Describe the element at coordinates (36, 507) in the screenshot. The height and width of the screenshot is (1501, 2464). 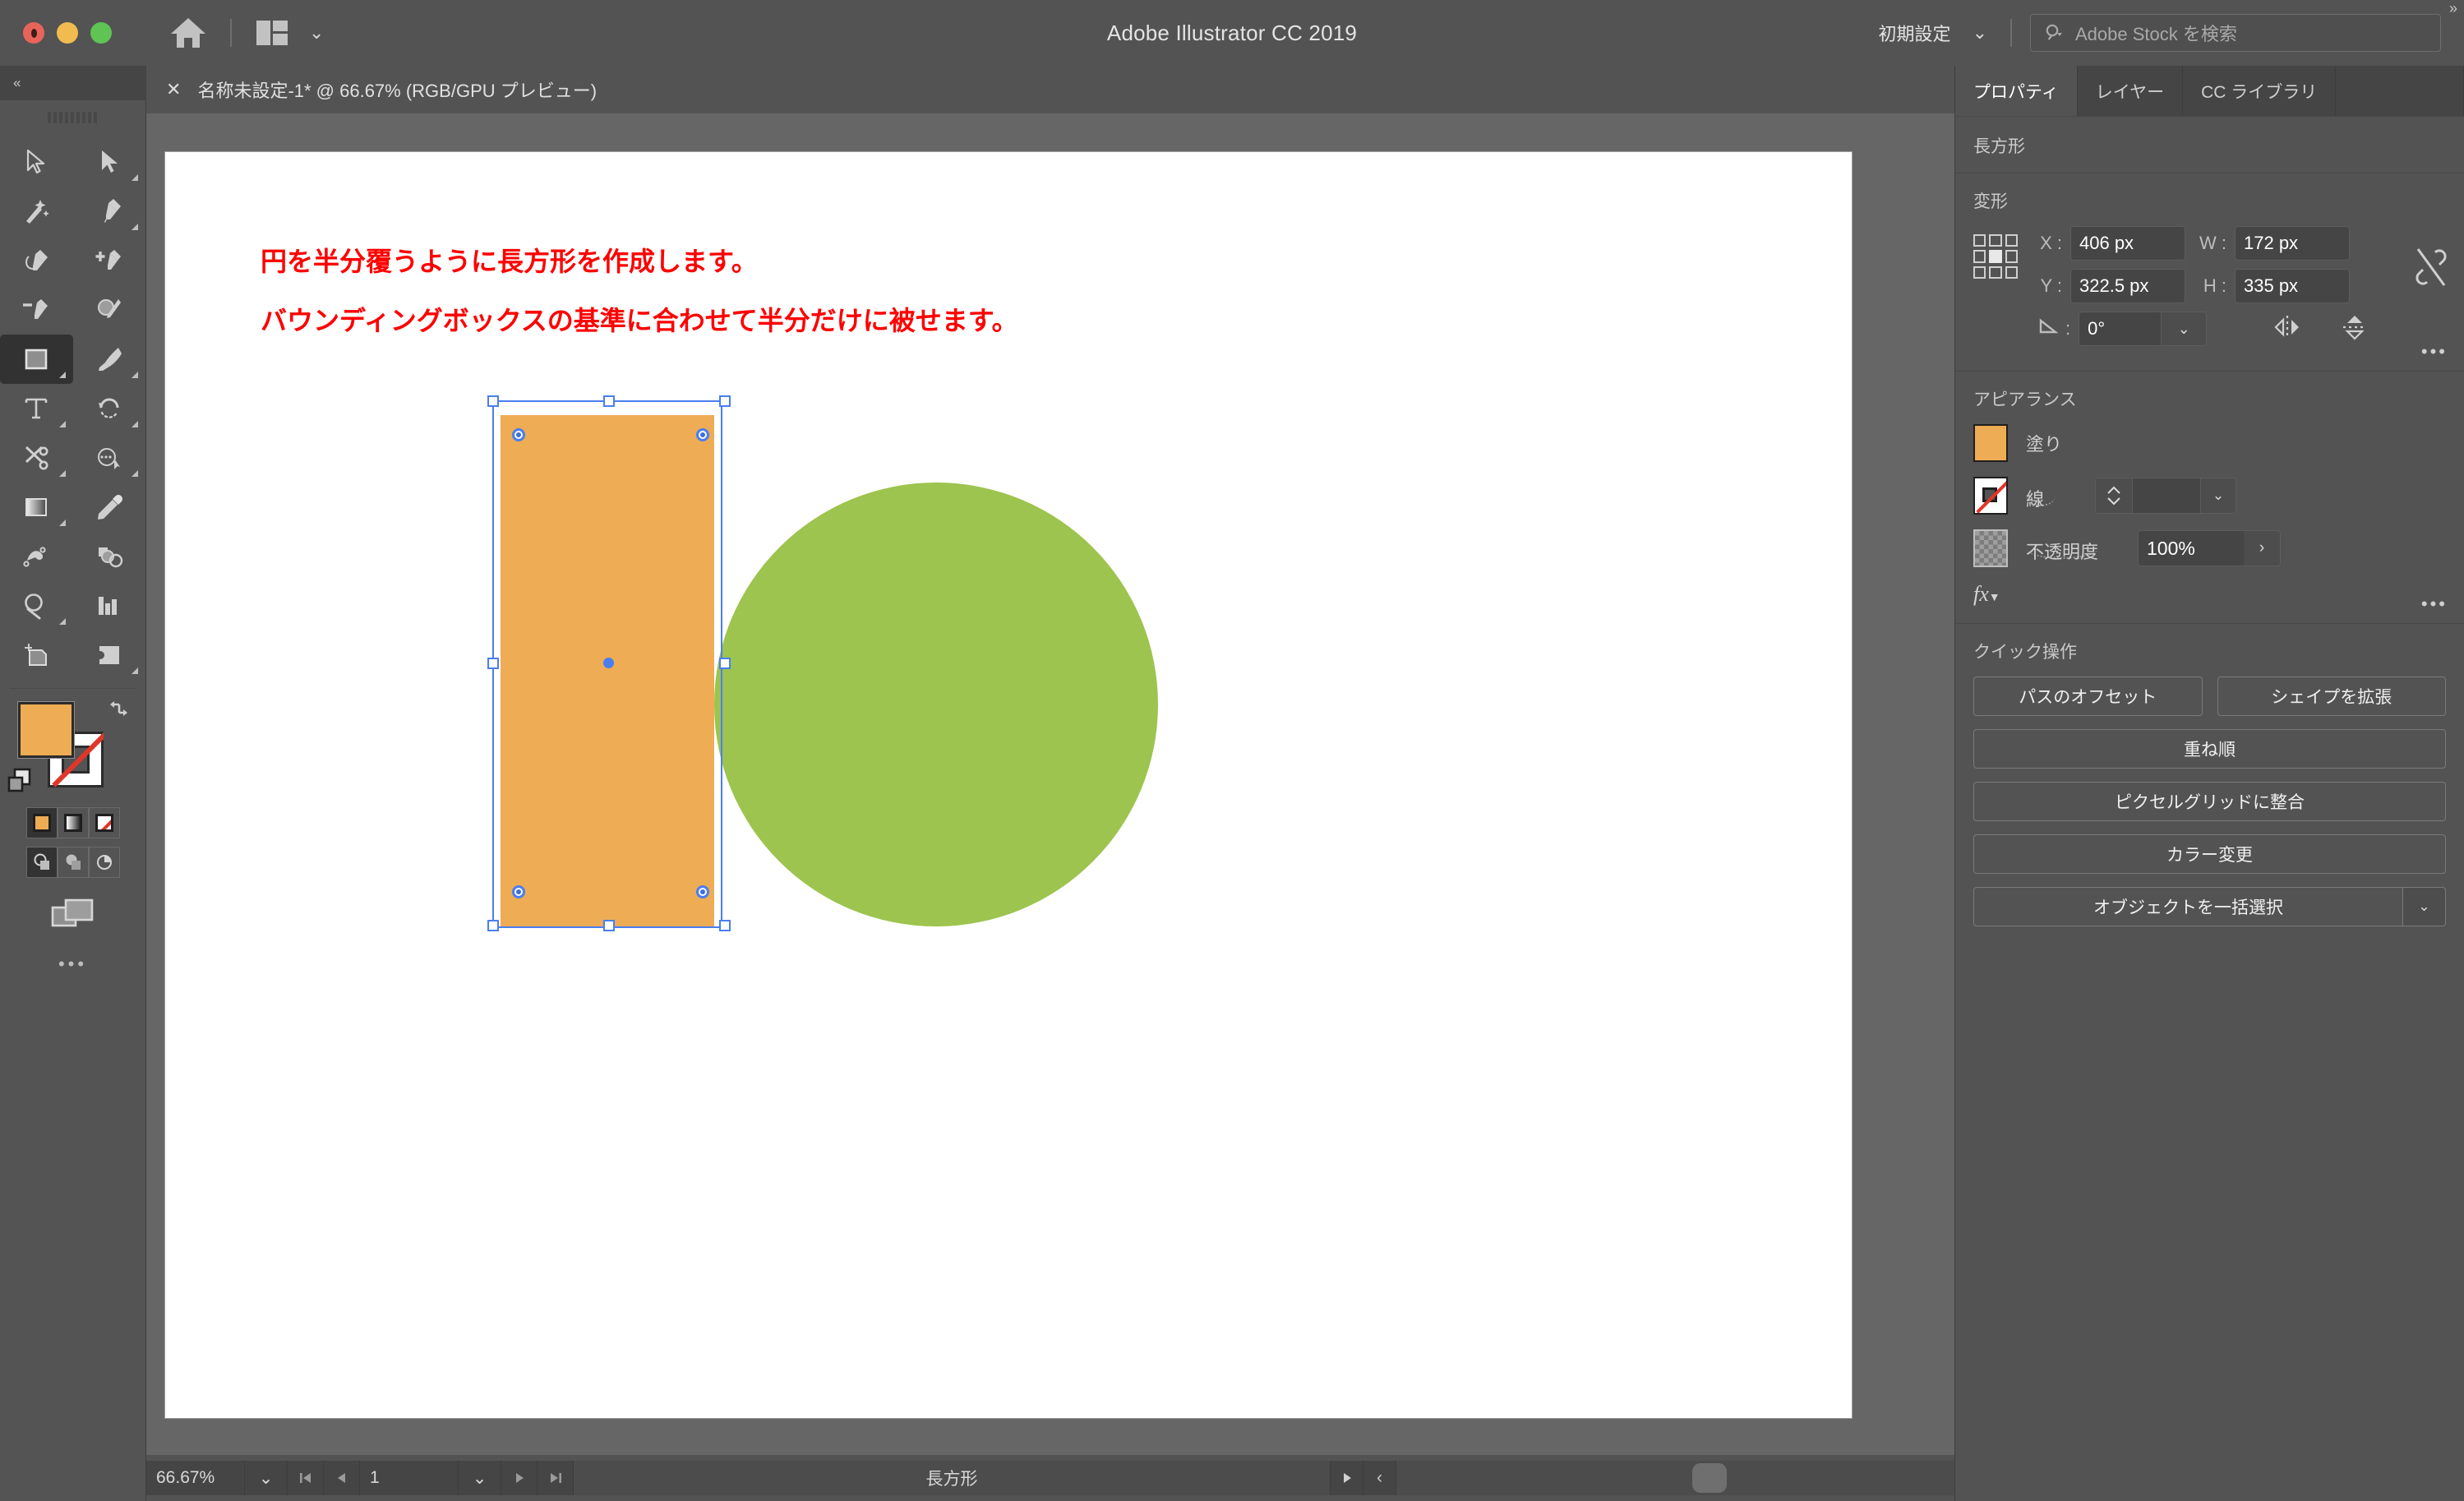
I see `gradient-tool` at that location.